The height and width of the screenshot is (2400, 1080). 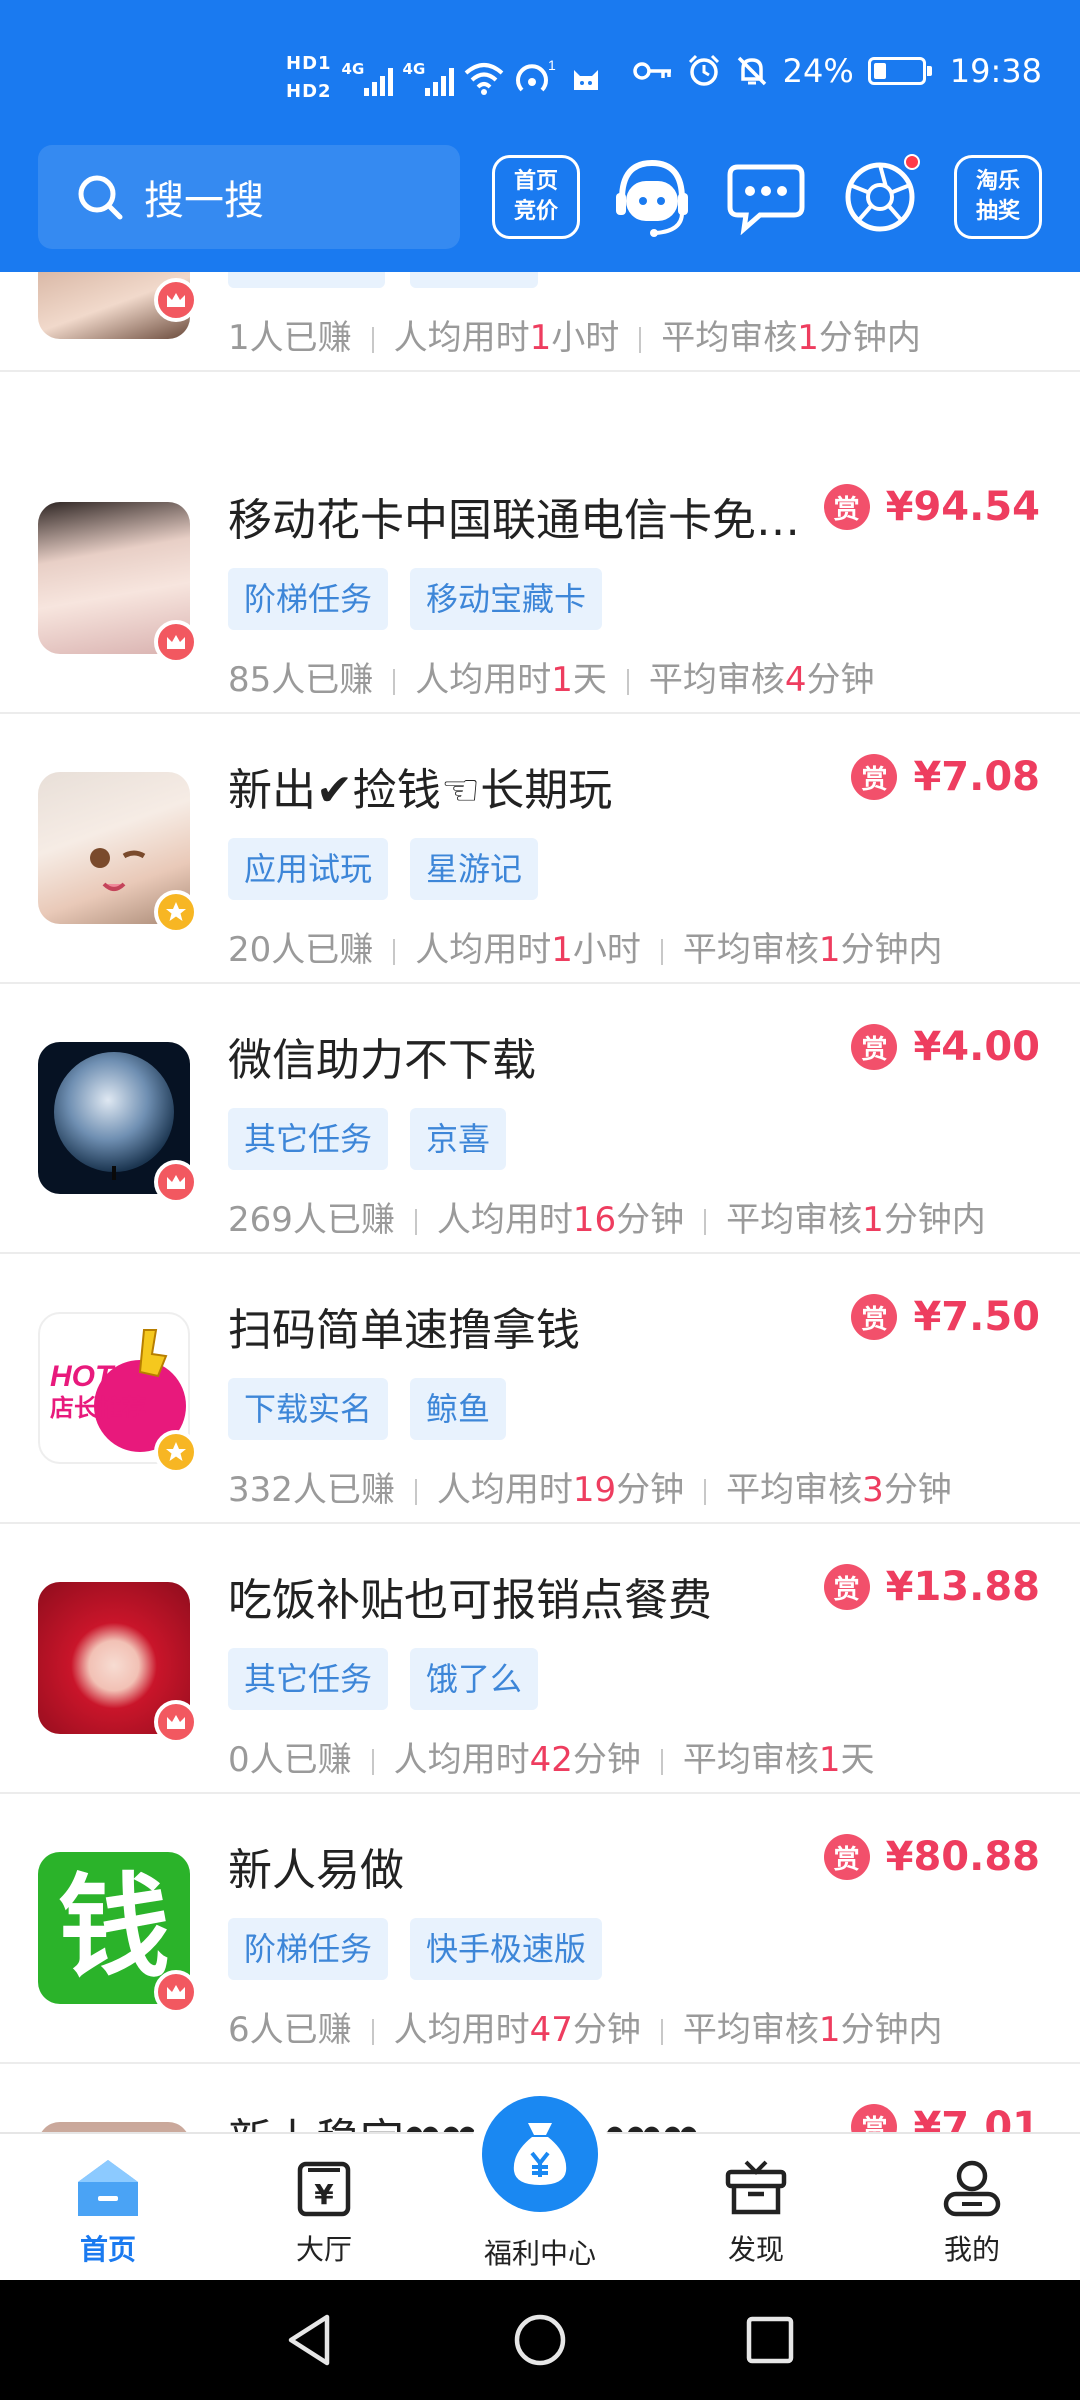 I want to click on headset-icon, so click(x=652, y=198).